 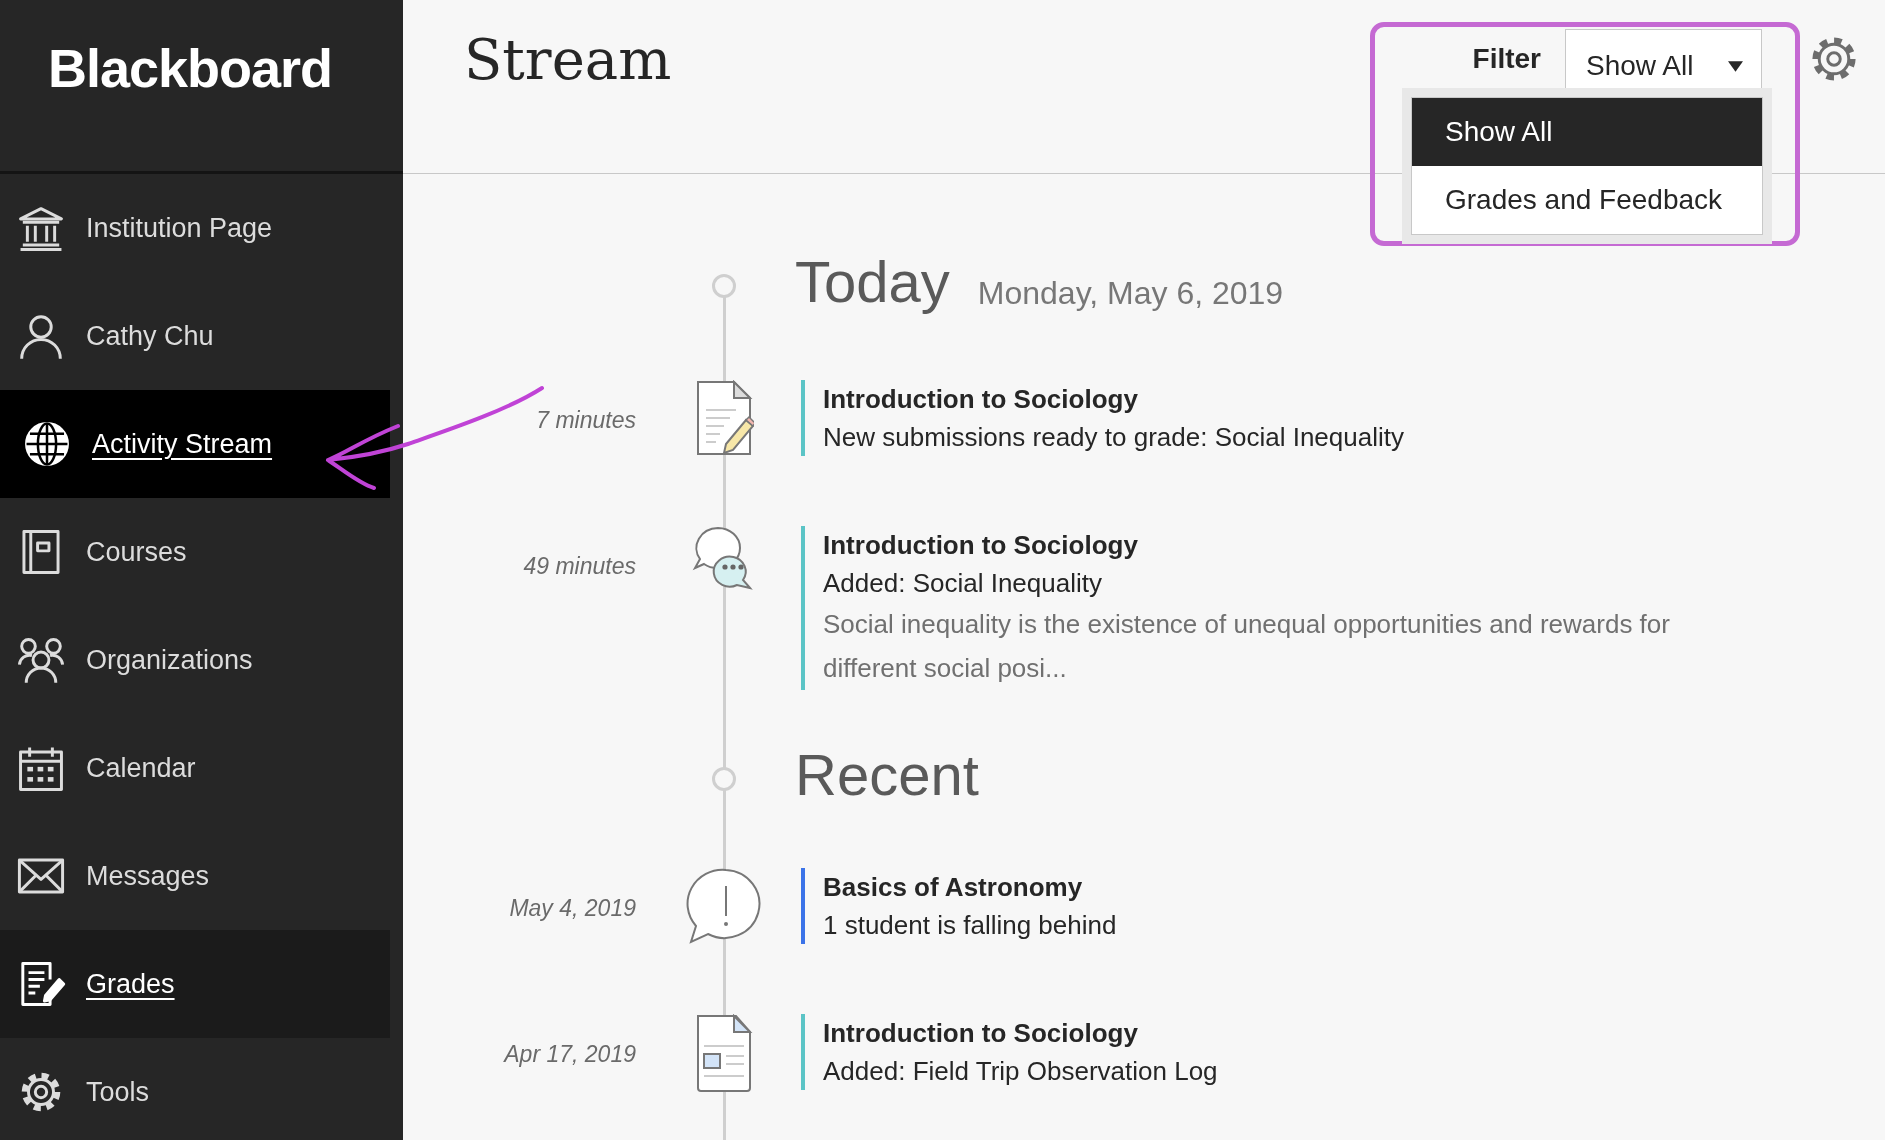 What do you see at coordinates (724, 559) in the screenshot?
I see `chat-bubbles-icon` at bounding box center [724, 559].